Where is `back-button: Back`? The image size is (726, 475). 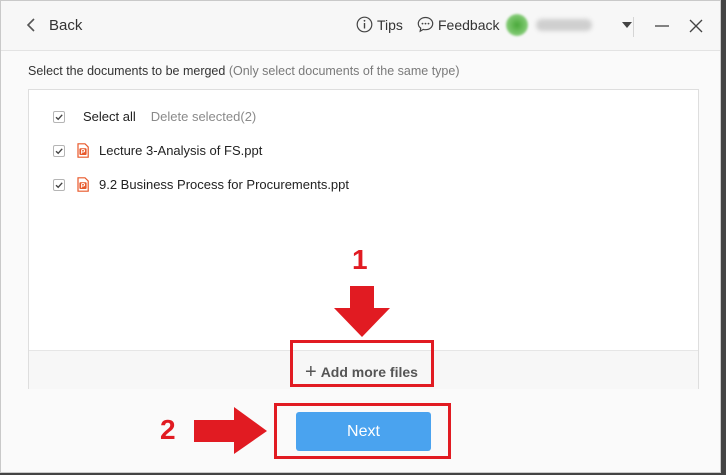
back-button: Back is located at coordinates (52, 25).